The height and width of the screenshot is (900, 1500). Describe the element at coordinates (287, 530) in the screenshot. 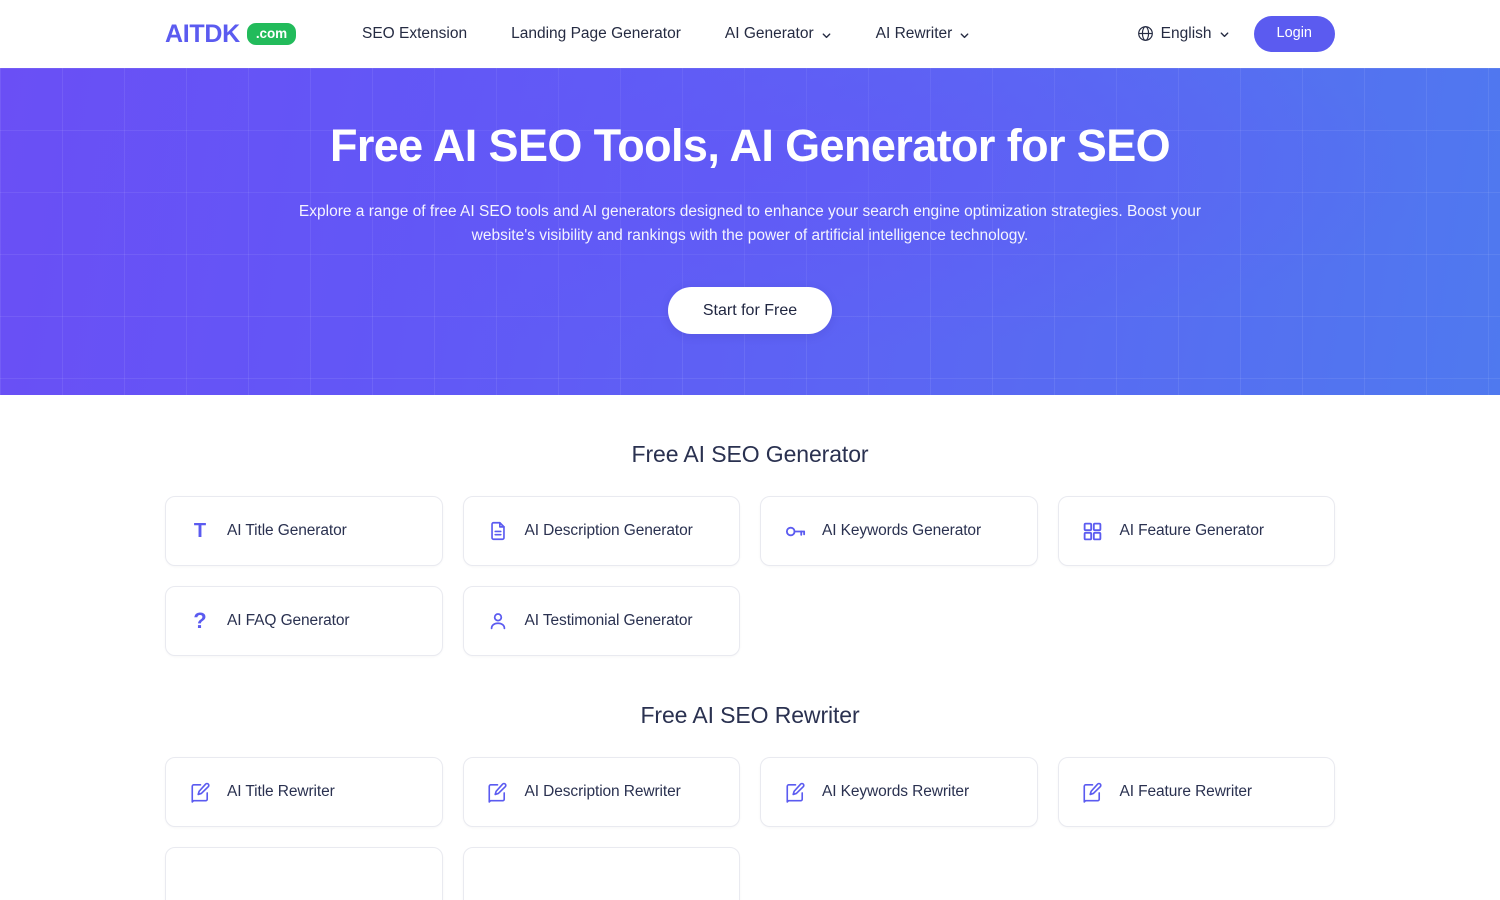

I see `tool-card-label: AI Title Generator` at that location.